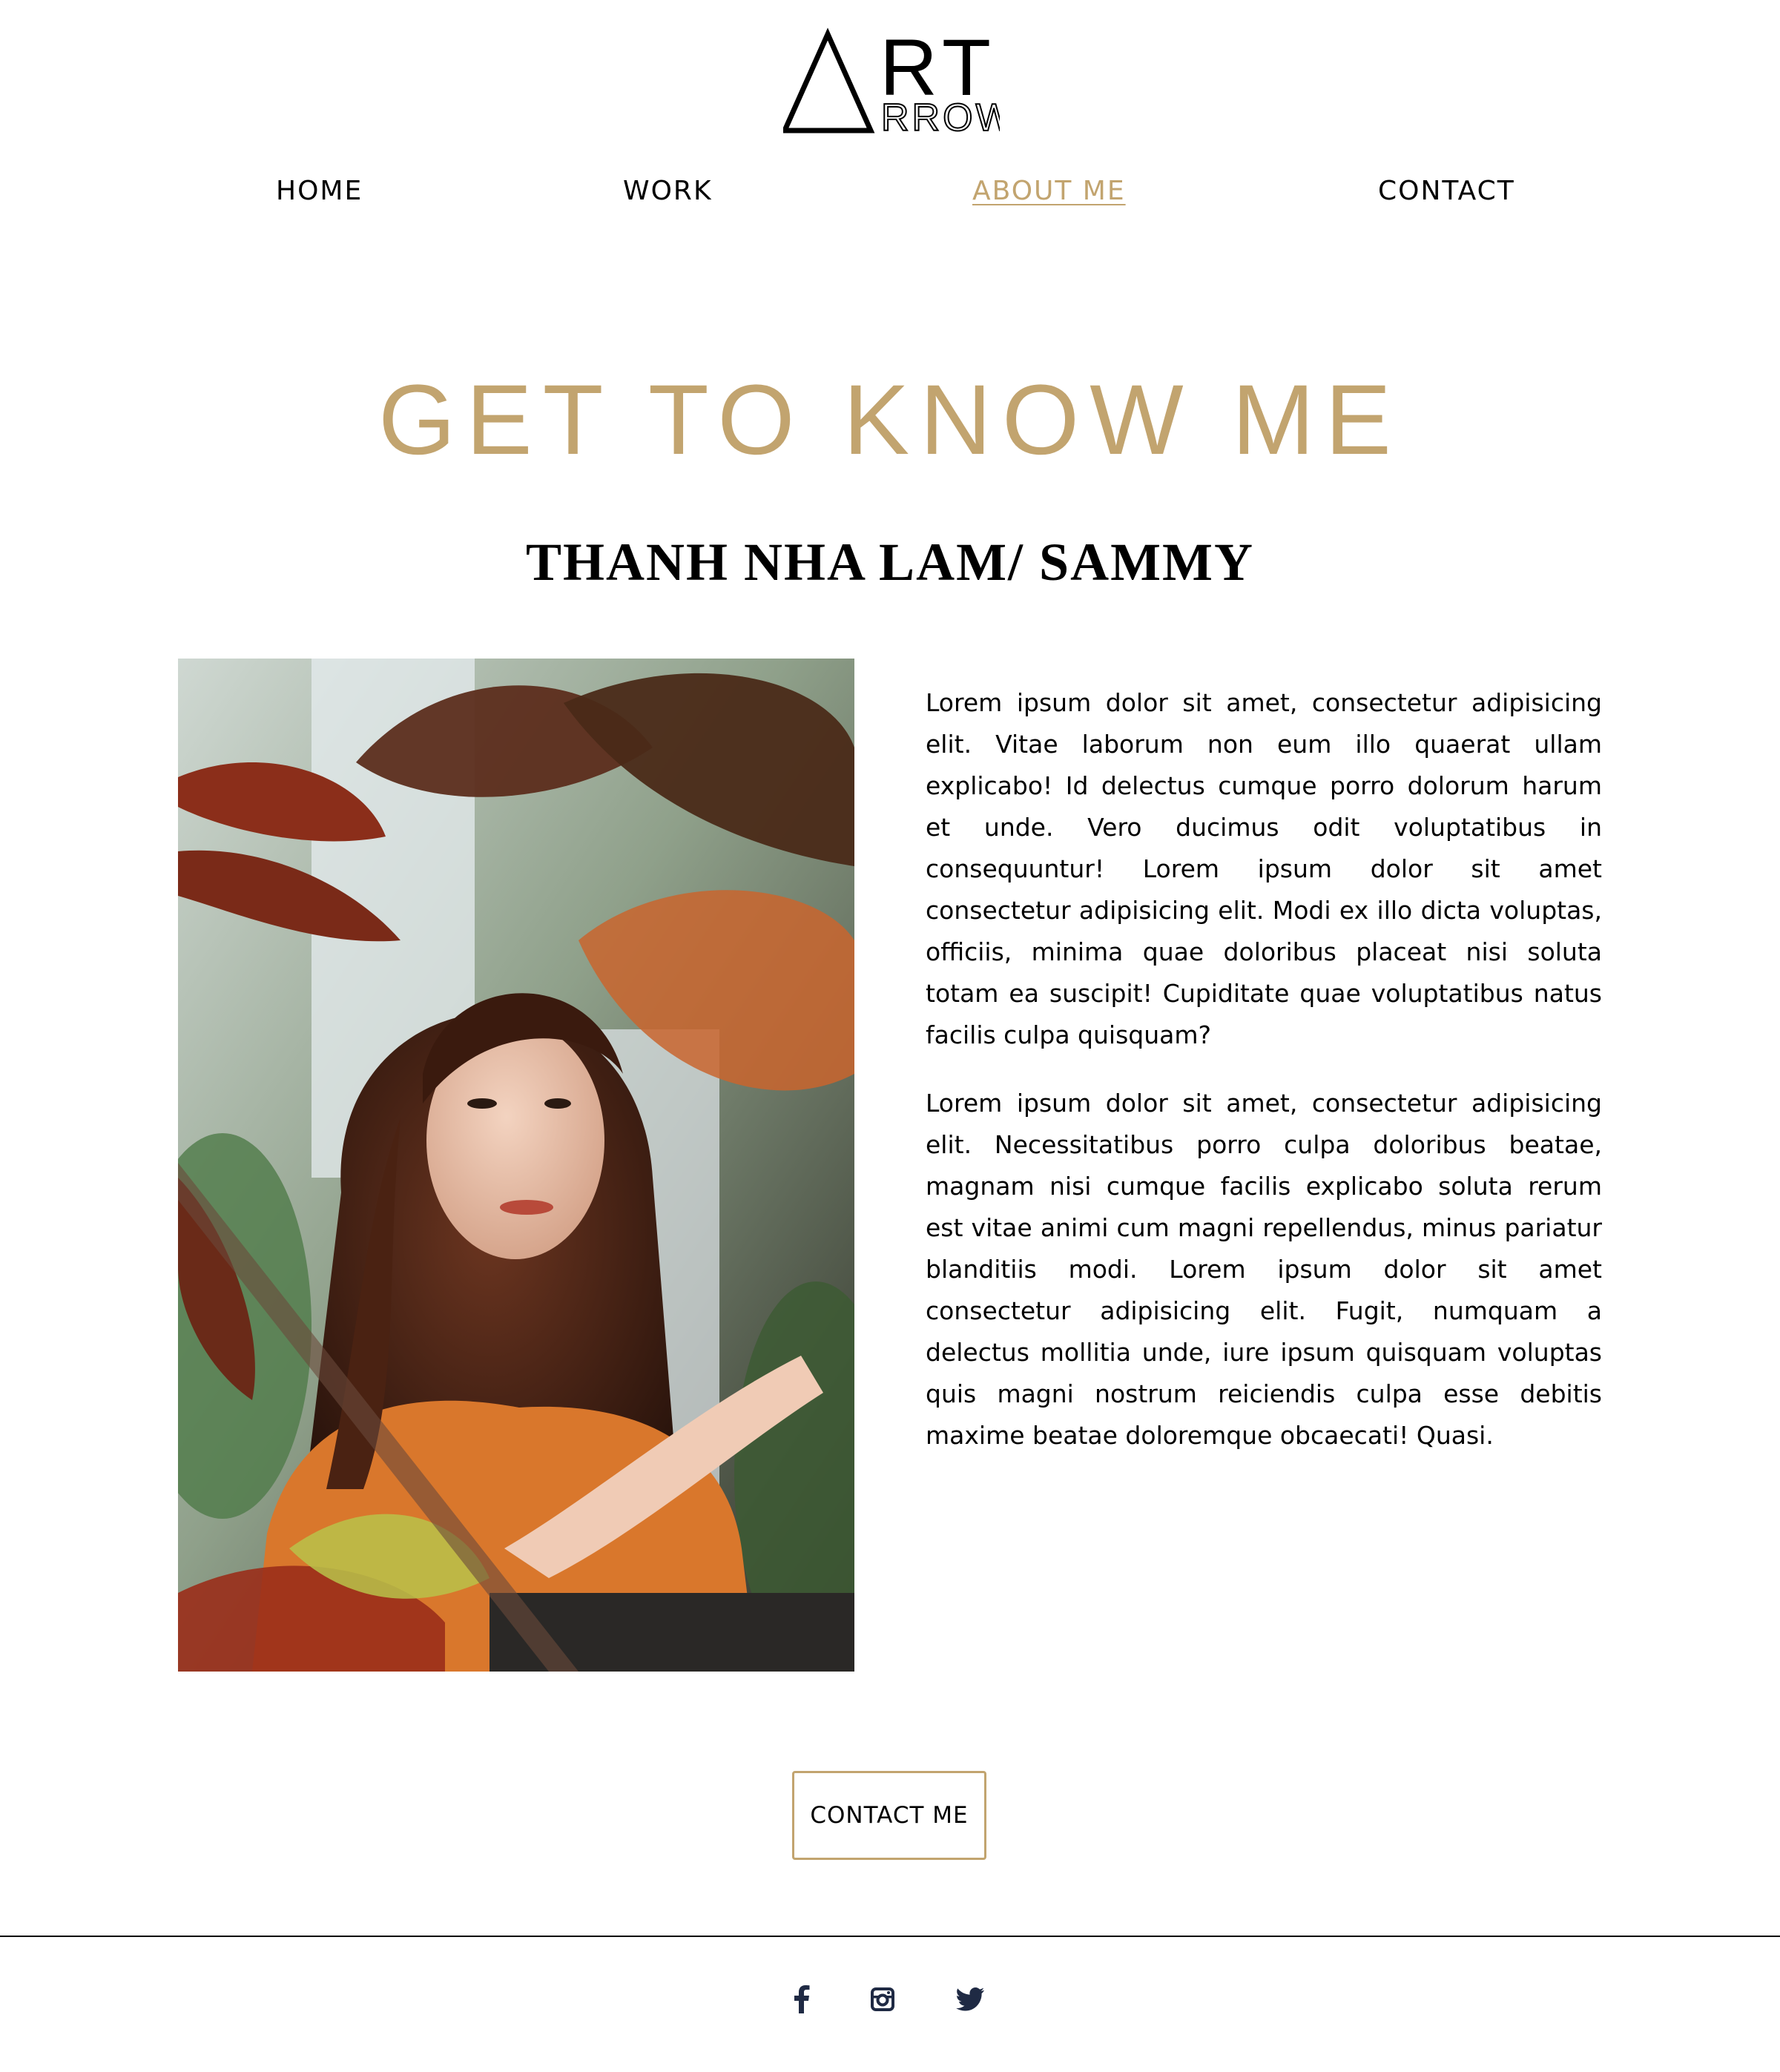 The height and width of the screenshot is (2072, 1780). Describe the element at coordinates (668, 191) in the screenshot. I see `nav-work: WORK` at that location.